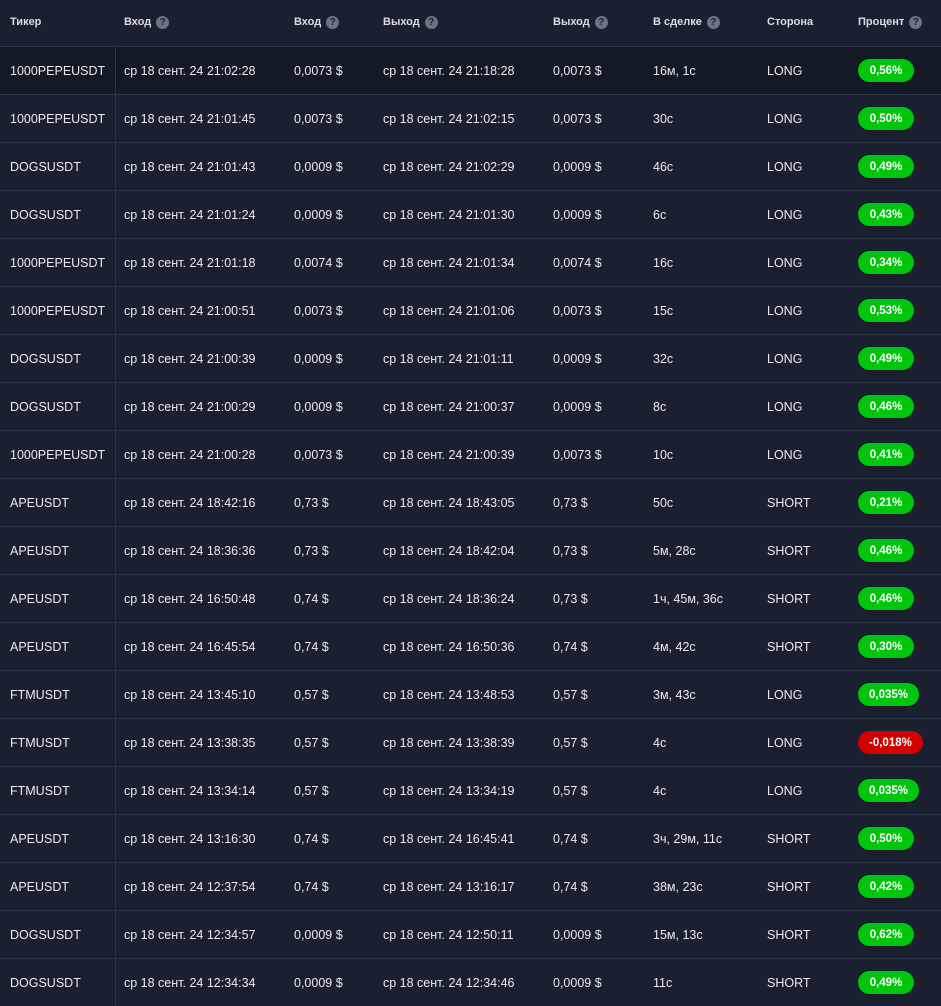  What do you see at coordinates (449, 118) in the screenshot?
I see `exit-time-cell: ср 18 сент. 24 21:02:15` at bounding box center [449, 118].